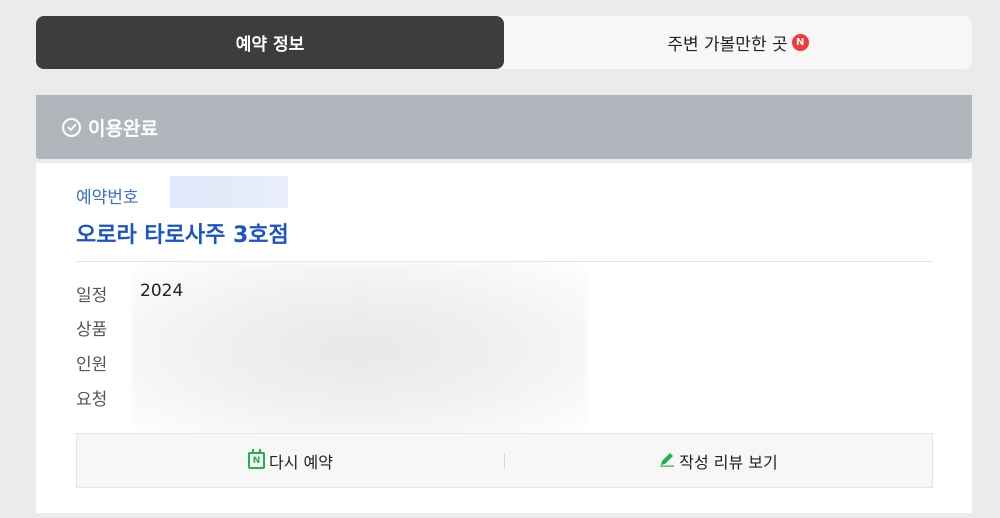  What do you see at coordinates (270, 45) in the screenshot?
I see `tab-reservation-info-label: 예약 정보` at bounding box center [270, 45].